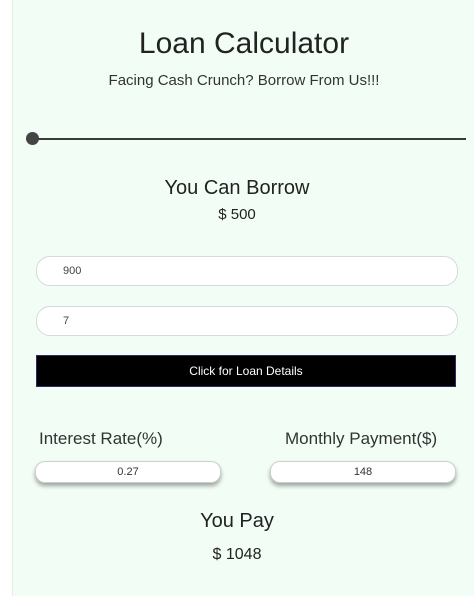  Describe the element at coordinates (247, 321) in the screenshot. I see `loan-months-input` at that location.